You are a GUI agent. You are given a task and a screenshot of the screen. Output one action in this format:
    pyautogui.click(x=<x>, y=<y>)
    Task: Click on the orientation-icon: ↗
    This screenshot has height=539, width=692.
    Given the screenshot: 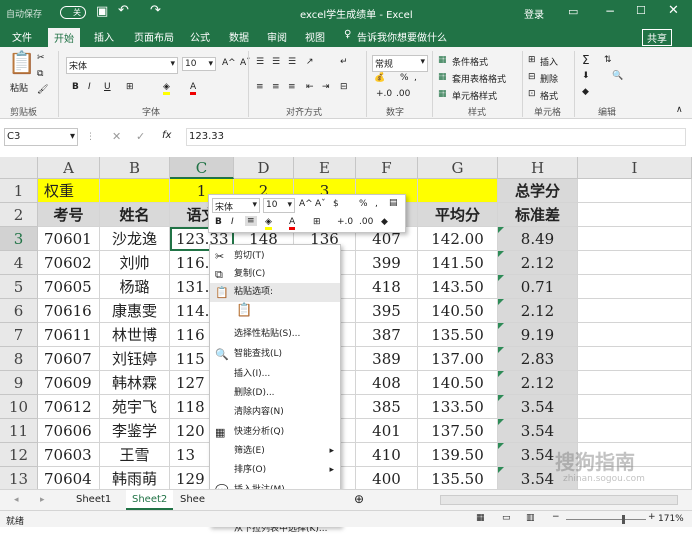 What is the action you would take?
    pyautogui.click(x=310, y=62)
    